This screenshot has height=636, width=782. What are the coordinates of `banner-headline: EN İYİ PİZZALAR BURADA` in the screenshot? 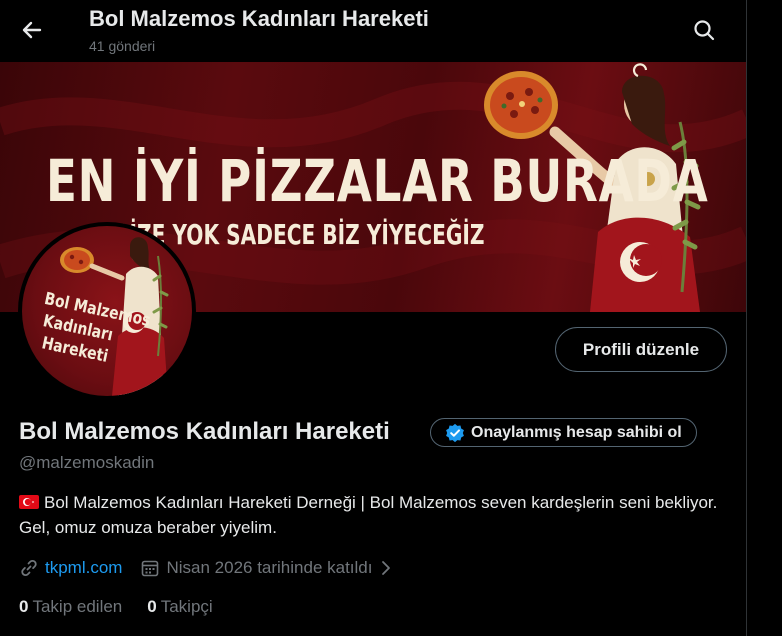 It's located at (377, 181).